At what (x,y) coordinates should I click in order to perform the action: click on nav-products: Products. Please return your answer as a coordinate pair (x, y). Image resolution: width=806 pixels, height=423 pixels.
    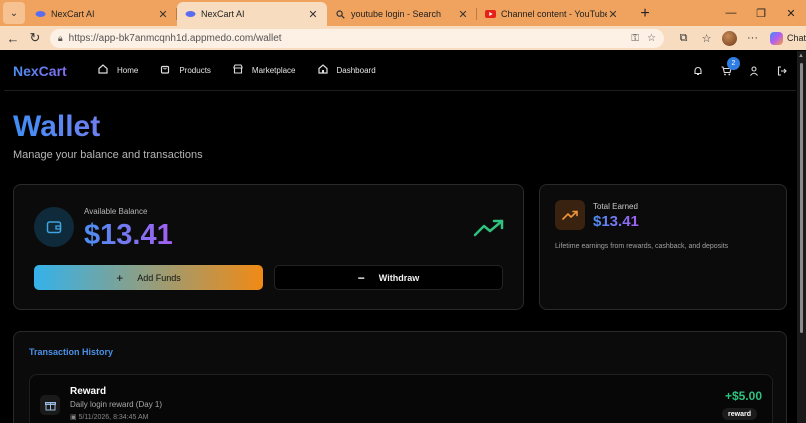
    Looking at the image, I should click on (185, 70).